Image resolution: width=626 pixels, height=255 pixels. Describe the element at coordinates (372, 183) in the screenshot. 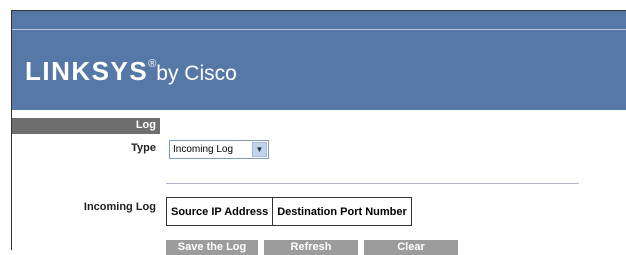

I see `section-divider` at that location.